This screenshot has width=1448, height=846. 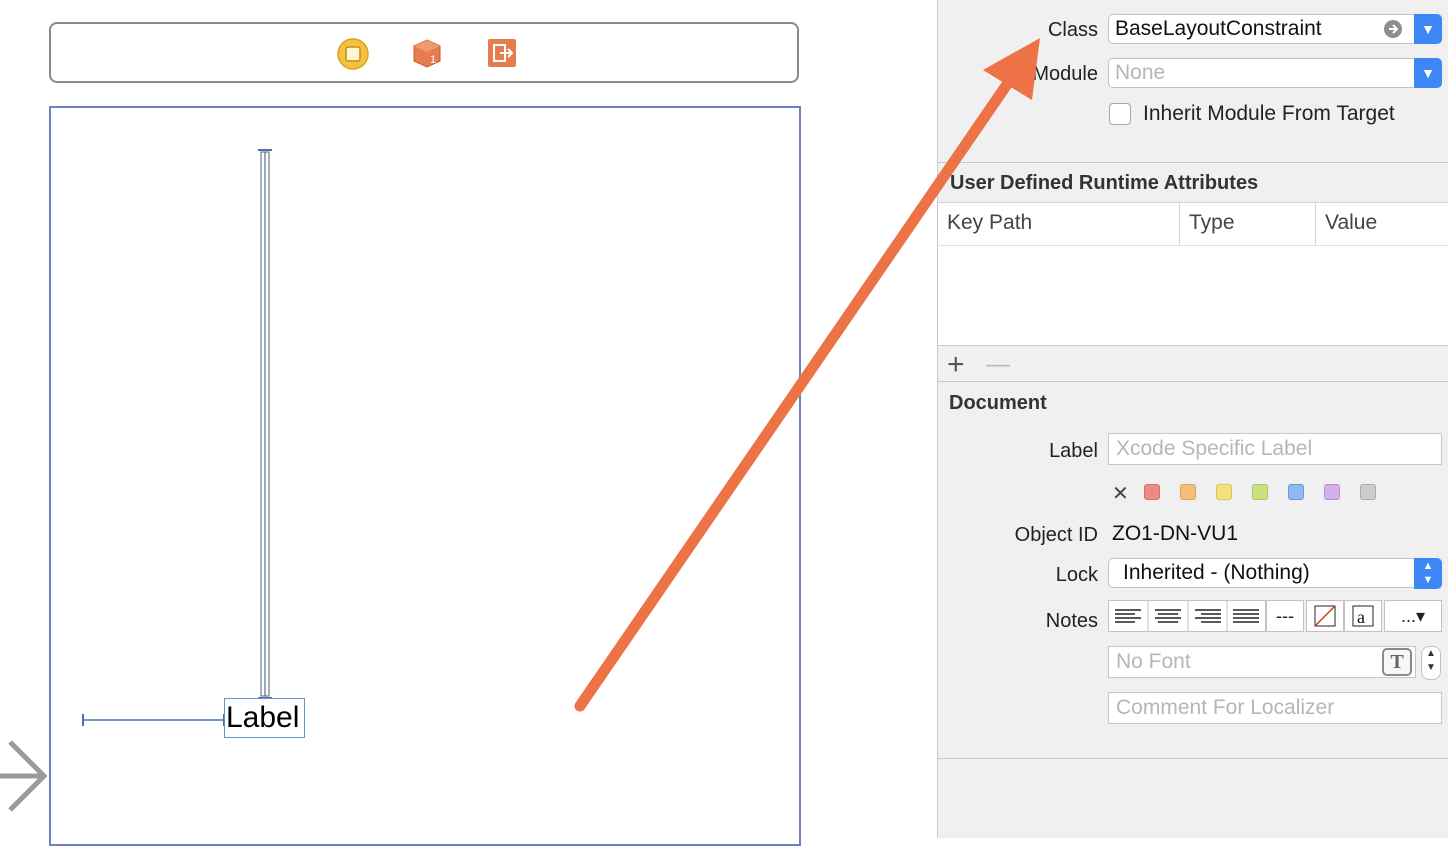 I want to click on header-divider, so click(x=1193, y=245).